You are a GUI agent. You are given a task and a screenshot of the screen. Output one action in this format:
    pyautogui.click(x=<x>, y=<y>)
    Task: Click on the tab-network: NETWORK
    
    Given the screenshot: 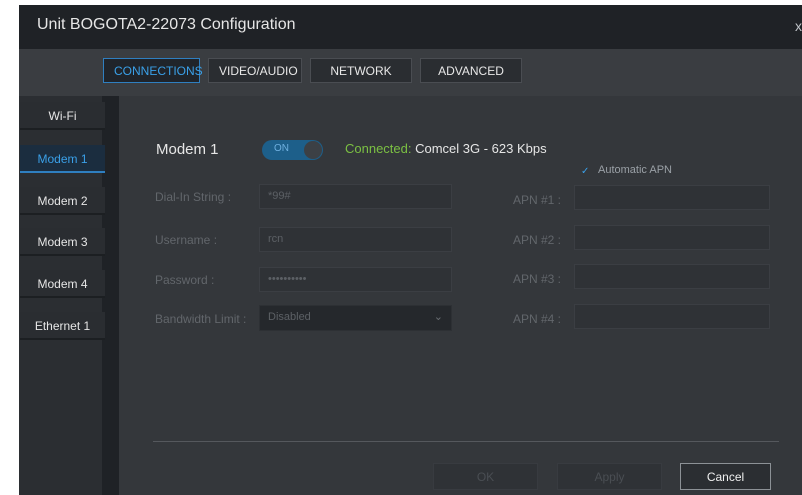 What is the action you would take?
    pyautogui.click(x=361, y=70)
    